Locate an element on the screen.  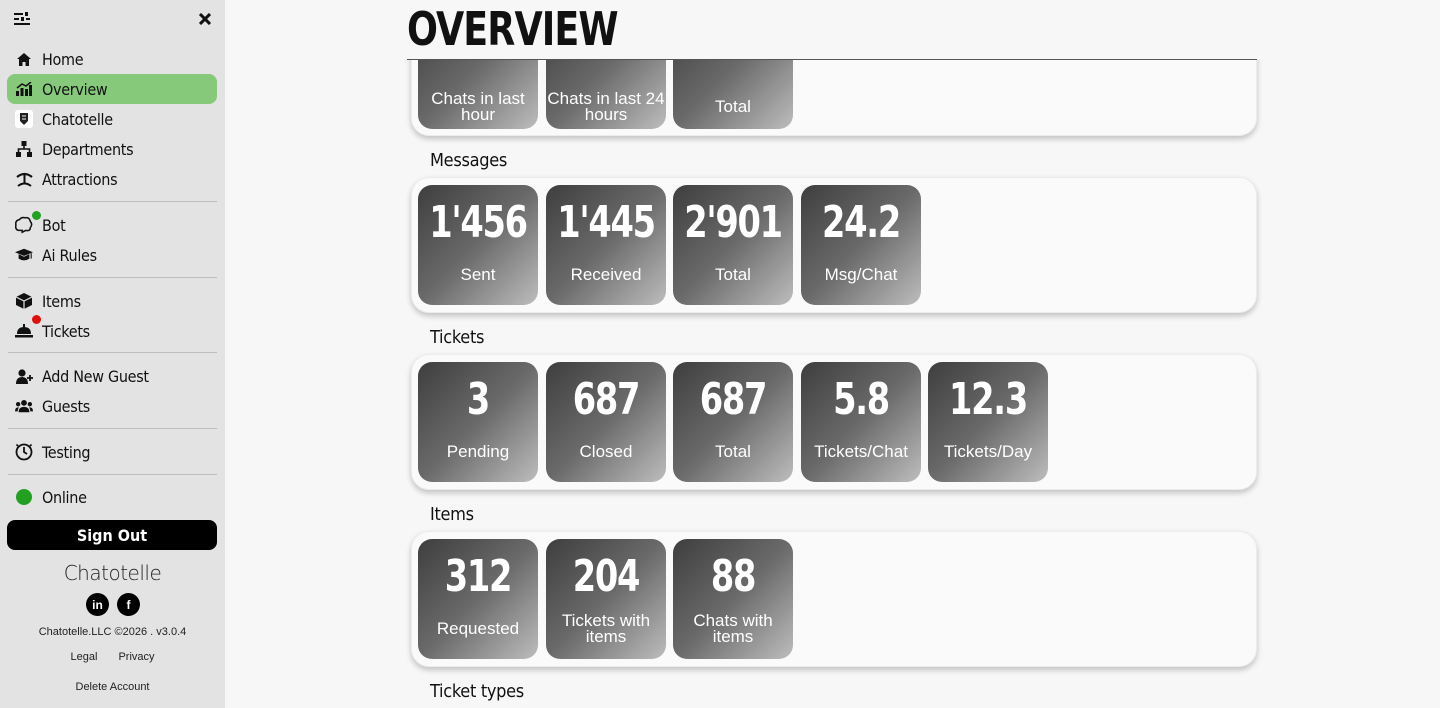
stat-tile: 687 Total is located at coordinates (733, 422).